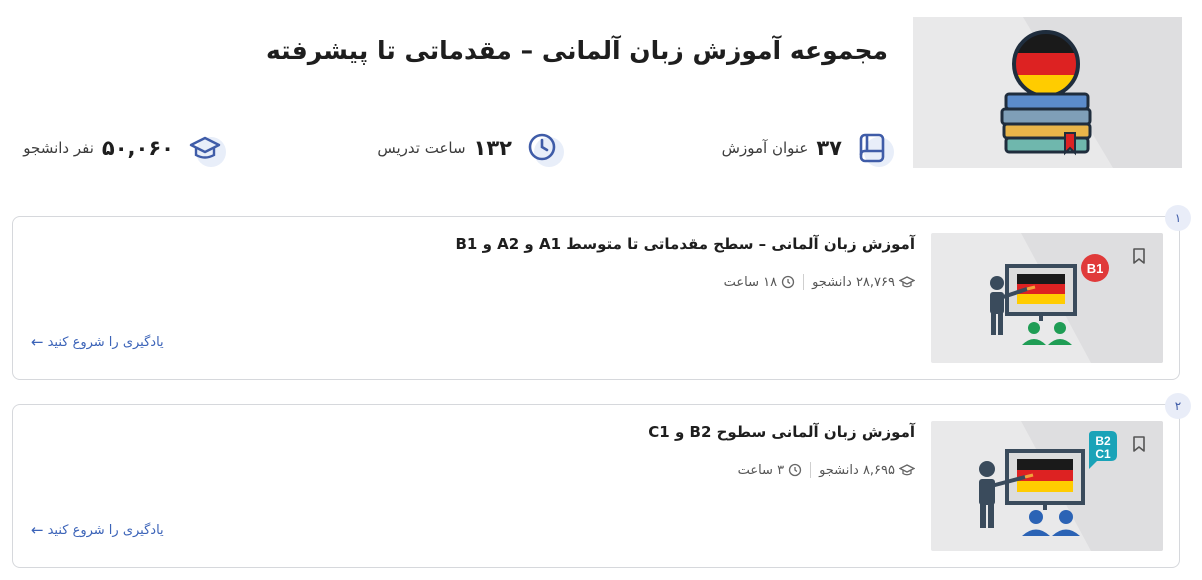  I want to click on course-meta: ۲۸,۷۶۹ دانشجو ۱۸ ساعت, so click(819, 282).